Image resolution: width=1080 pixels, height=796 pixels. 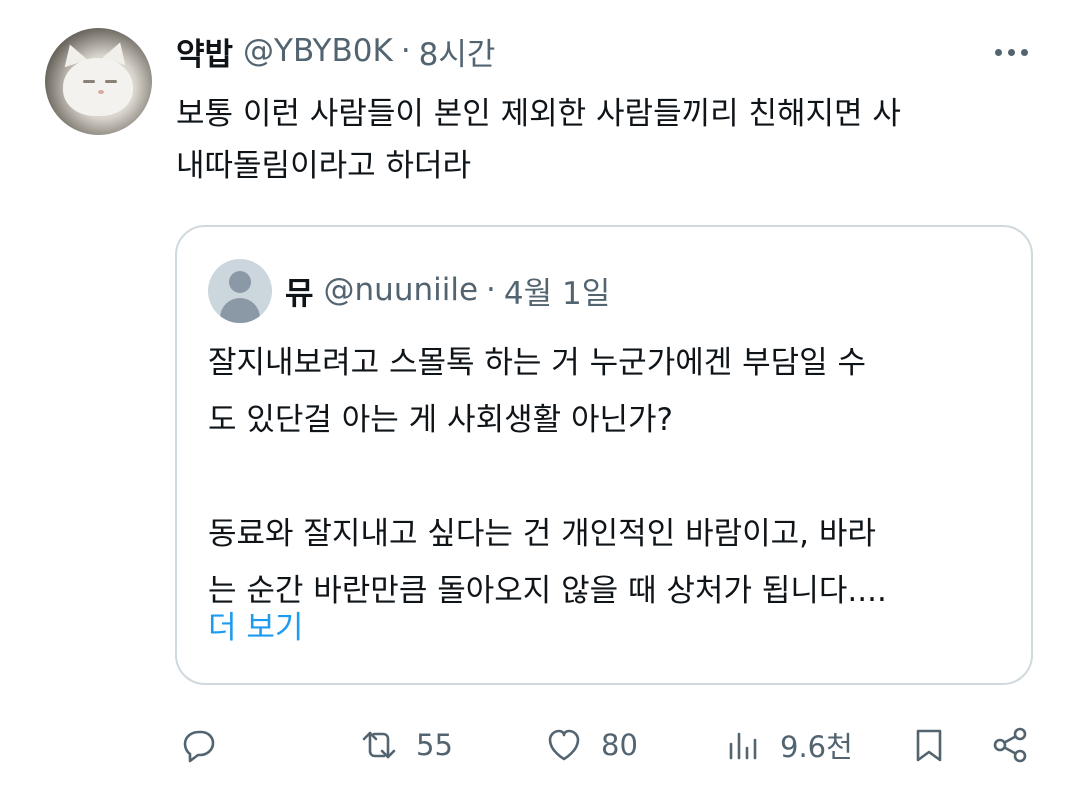 I want to click on quoted-tweet-header: 뮤 @nuuniile · 4월 1일, so click(x=447, y=290).